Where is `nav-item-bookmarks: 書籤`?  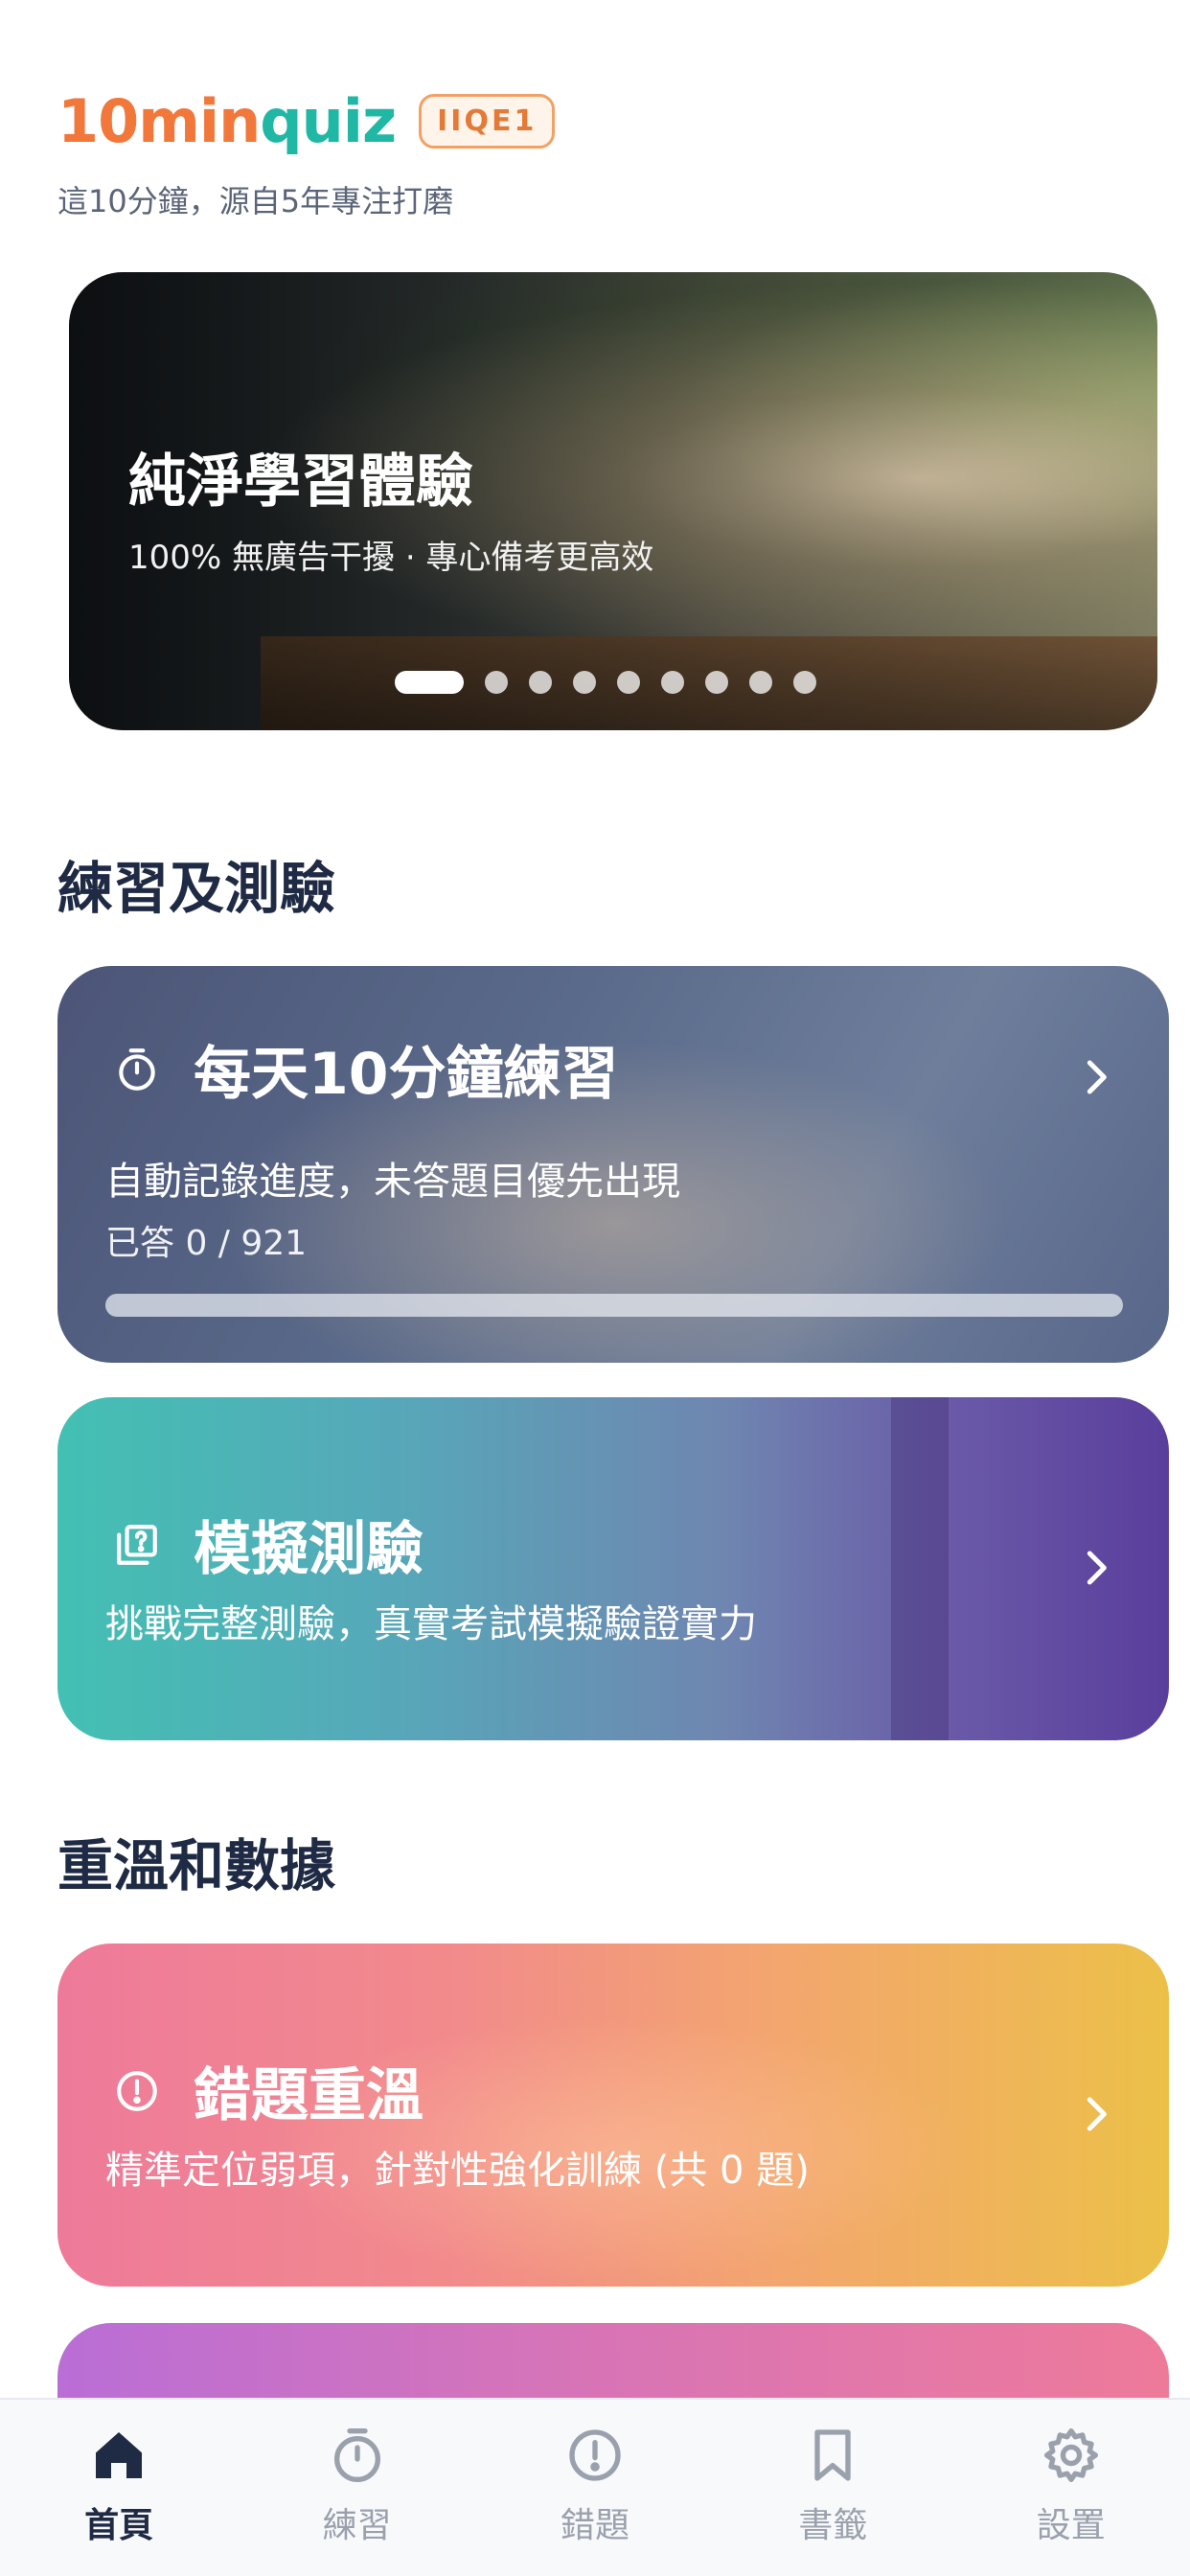
nav-item-bookmarks: 書籤 is located at coordinates (833, 2486).